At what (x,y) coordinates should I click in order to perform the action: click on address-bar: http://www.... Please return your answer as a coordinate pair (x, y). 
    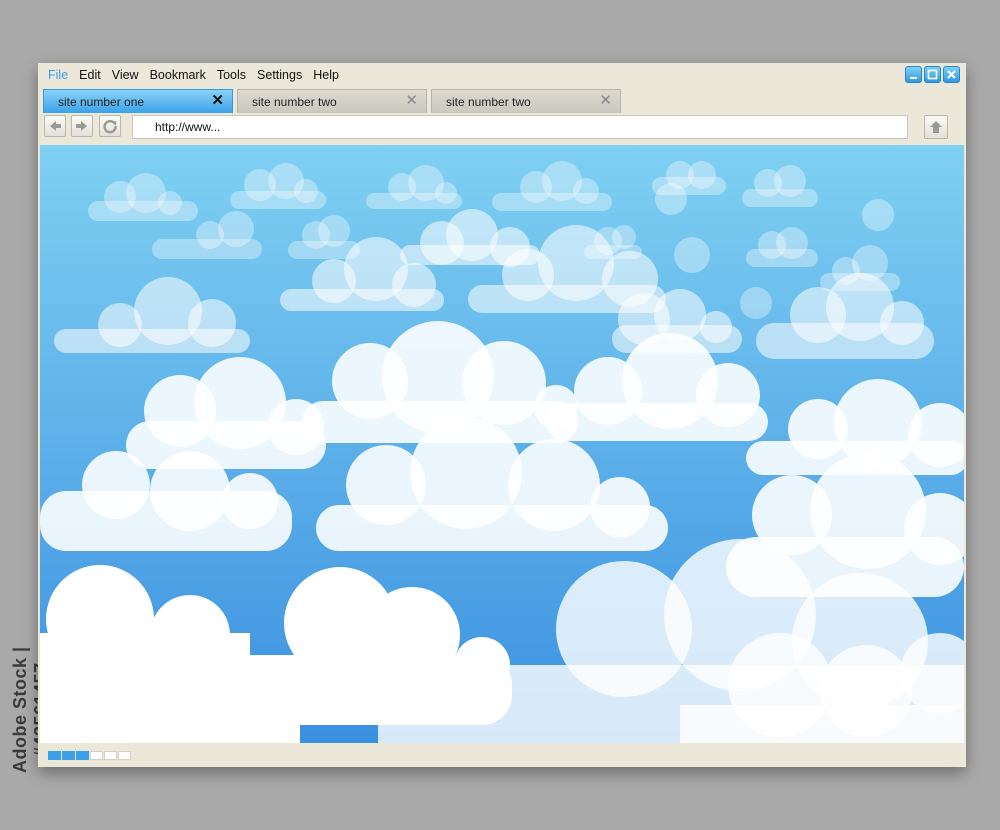
    Looking at the image, I should click on (520, 127).